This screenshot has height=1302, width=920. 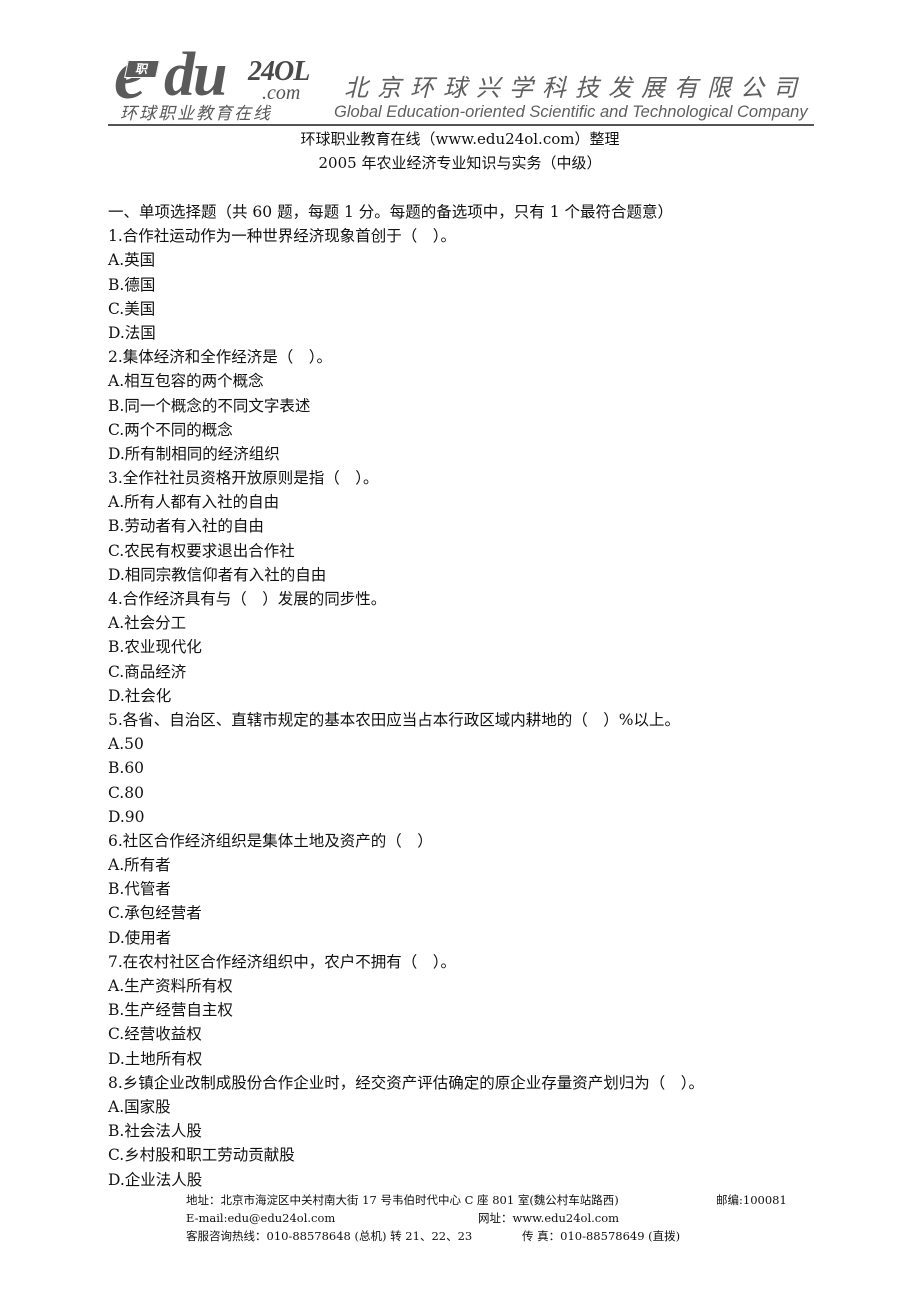 What do you see at coordinates (155, 1034) in the screenshot?
I see `option-c: C.经营收益权` at bounding box center [155, 1034].